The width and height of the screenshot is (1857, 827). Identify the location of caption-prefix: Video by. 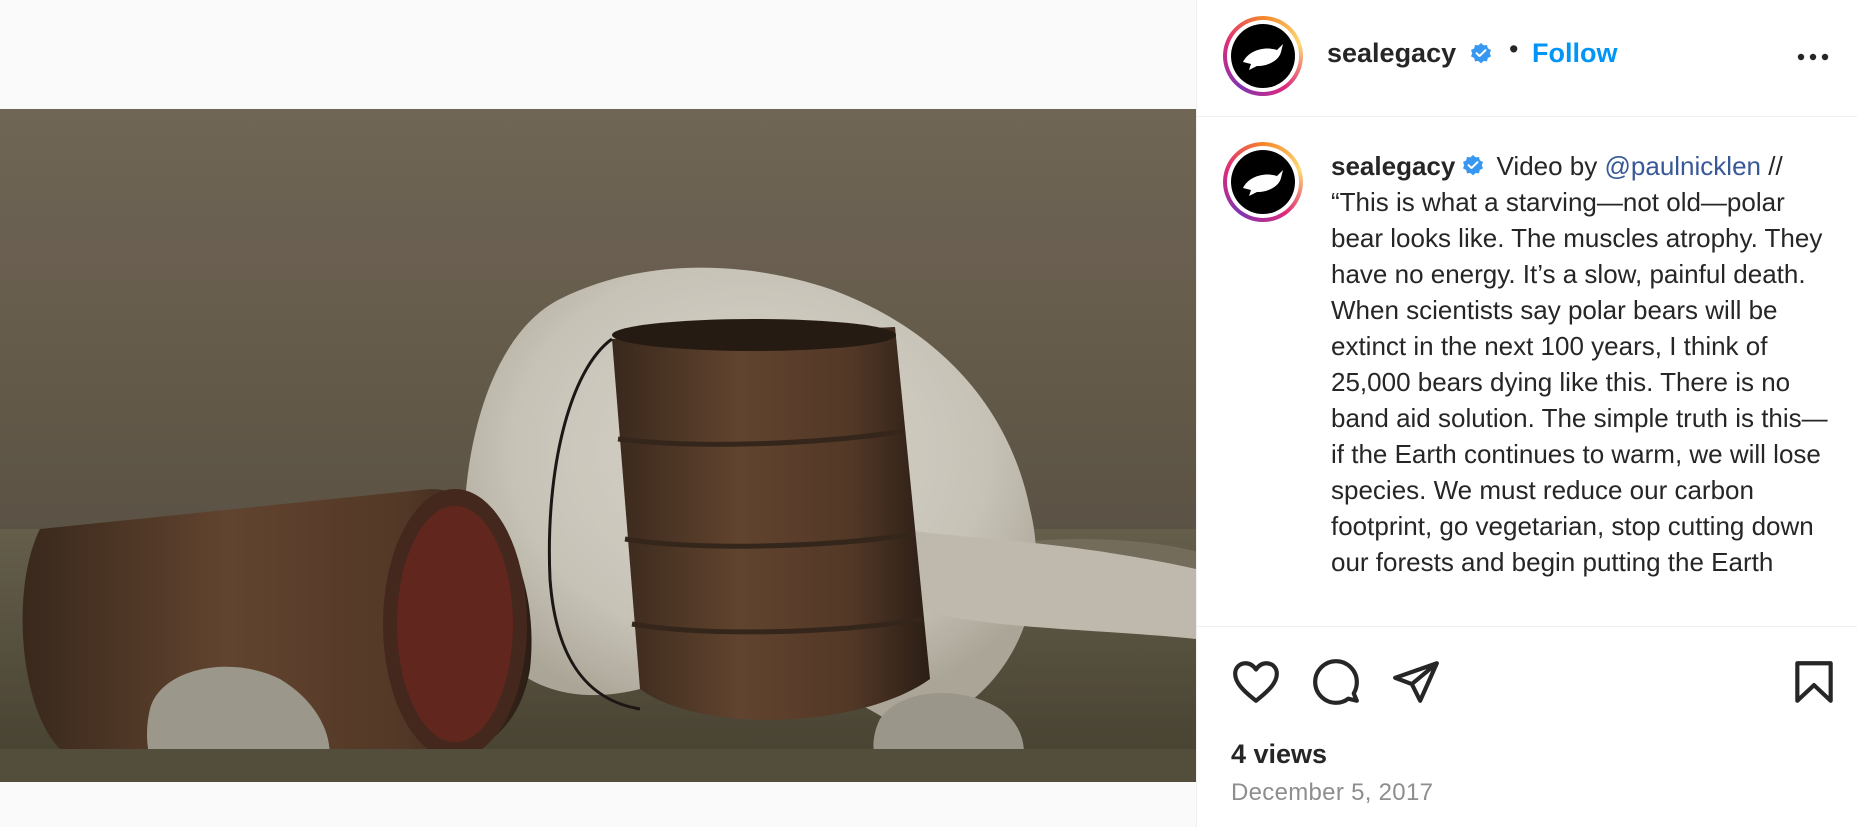
(1547, 166).